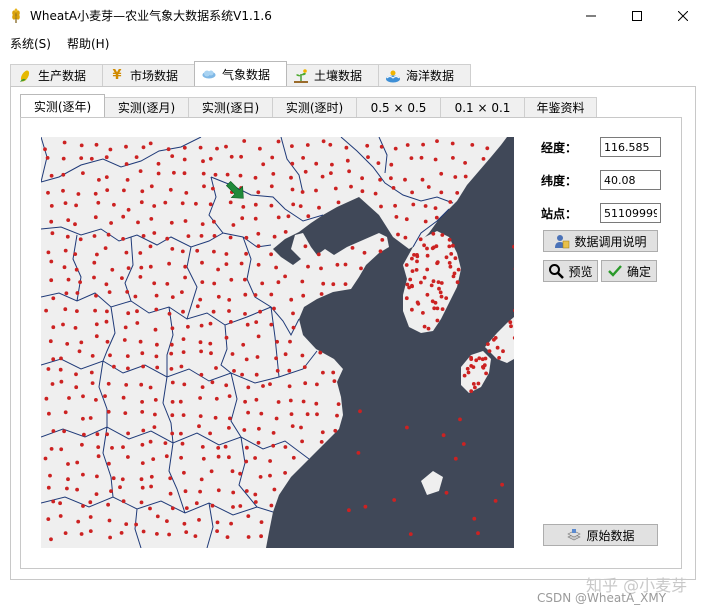 The image size is (706, 615). Describe the element at coordinates (230, 107) in the screenshot. I see `tab-daily: 实测(逐日)` at that location.